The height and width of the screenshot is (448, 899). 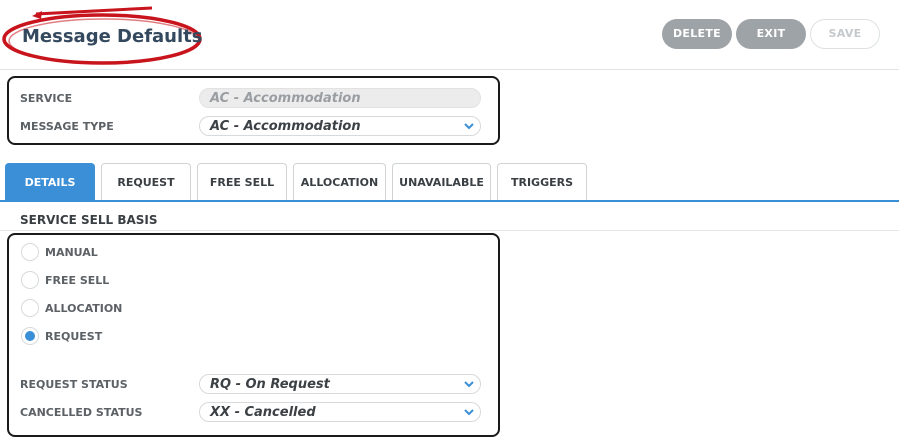 What do you see at coordinates (339, 181) in the screenshot?
I see `tab-allocation: ALLOCATION` at bounding box center [339, 181].